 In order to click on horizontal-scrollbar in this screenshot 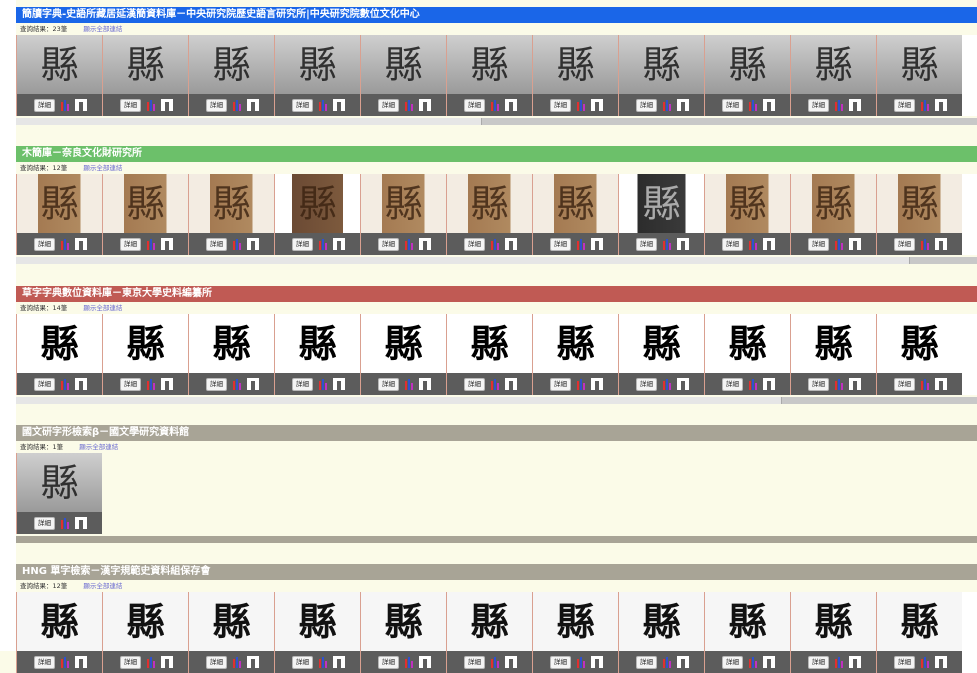, I will do `click(496, 121)`.